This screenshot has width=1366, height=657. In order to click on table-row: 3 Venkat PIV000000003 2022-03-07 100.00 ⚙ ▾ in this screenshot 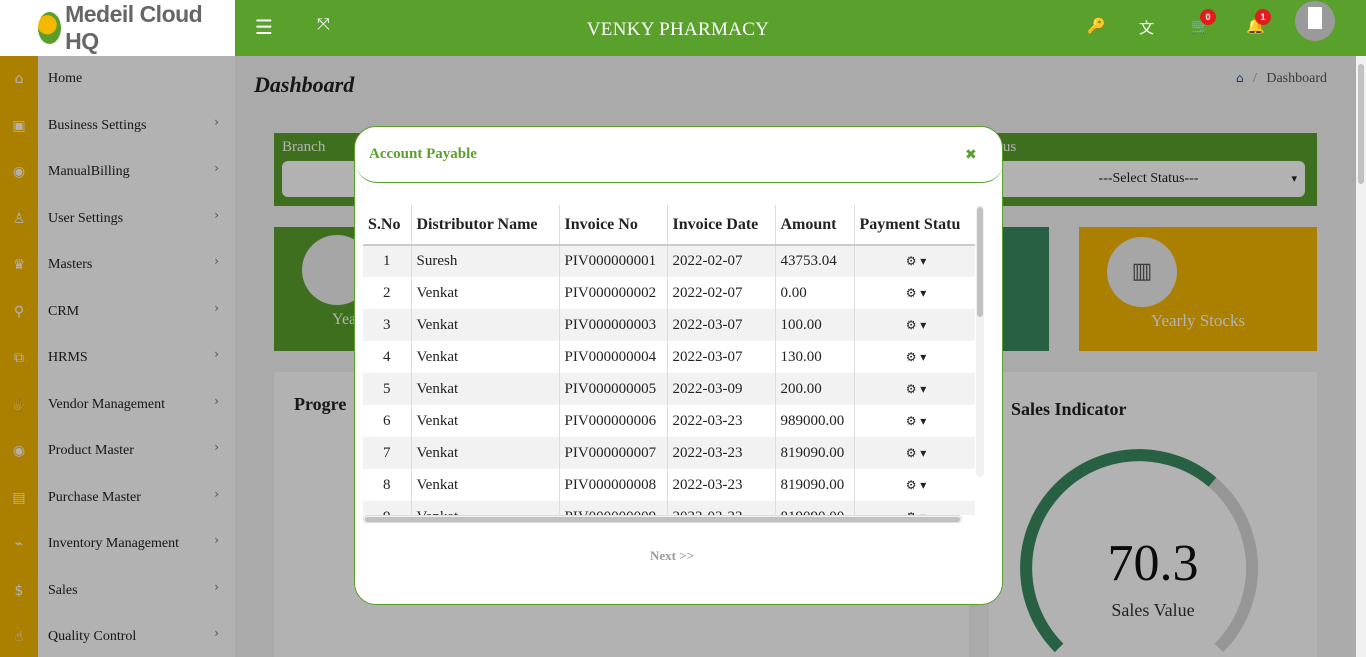, I will do `click(669, 325)`.